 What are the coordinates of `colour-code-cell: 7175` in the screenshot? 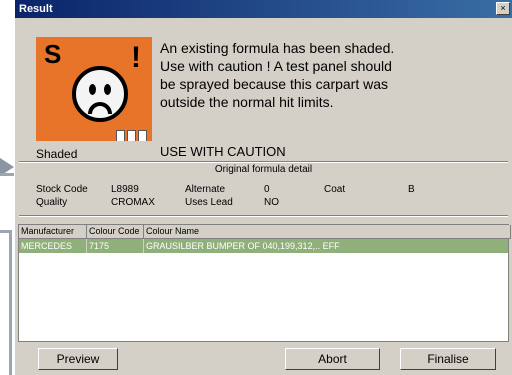 It's located at (115, 246).